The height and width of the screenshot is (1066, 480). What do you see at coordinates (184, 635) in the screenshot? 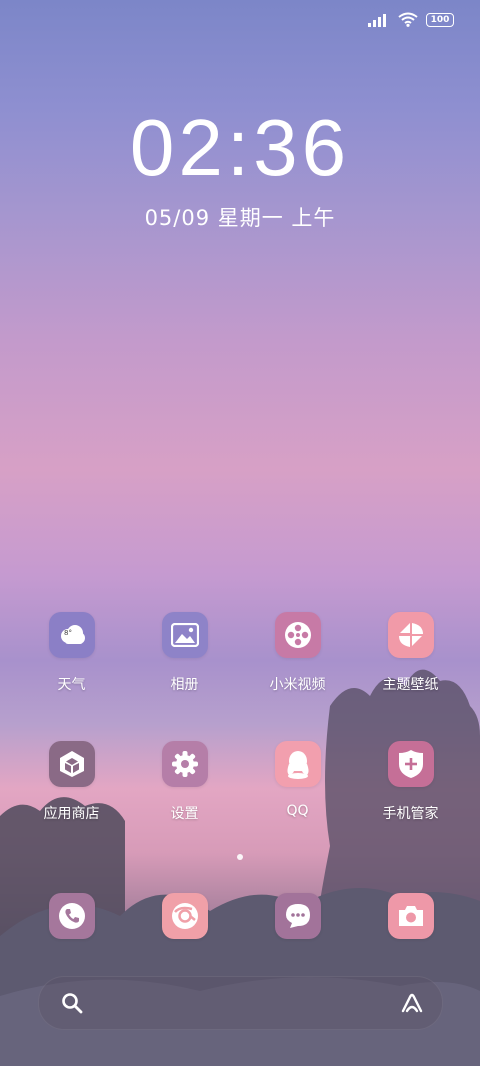
I see `gallery-icon` at bounding box center [184, 635].